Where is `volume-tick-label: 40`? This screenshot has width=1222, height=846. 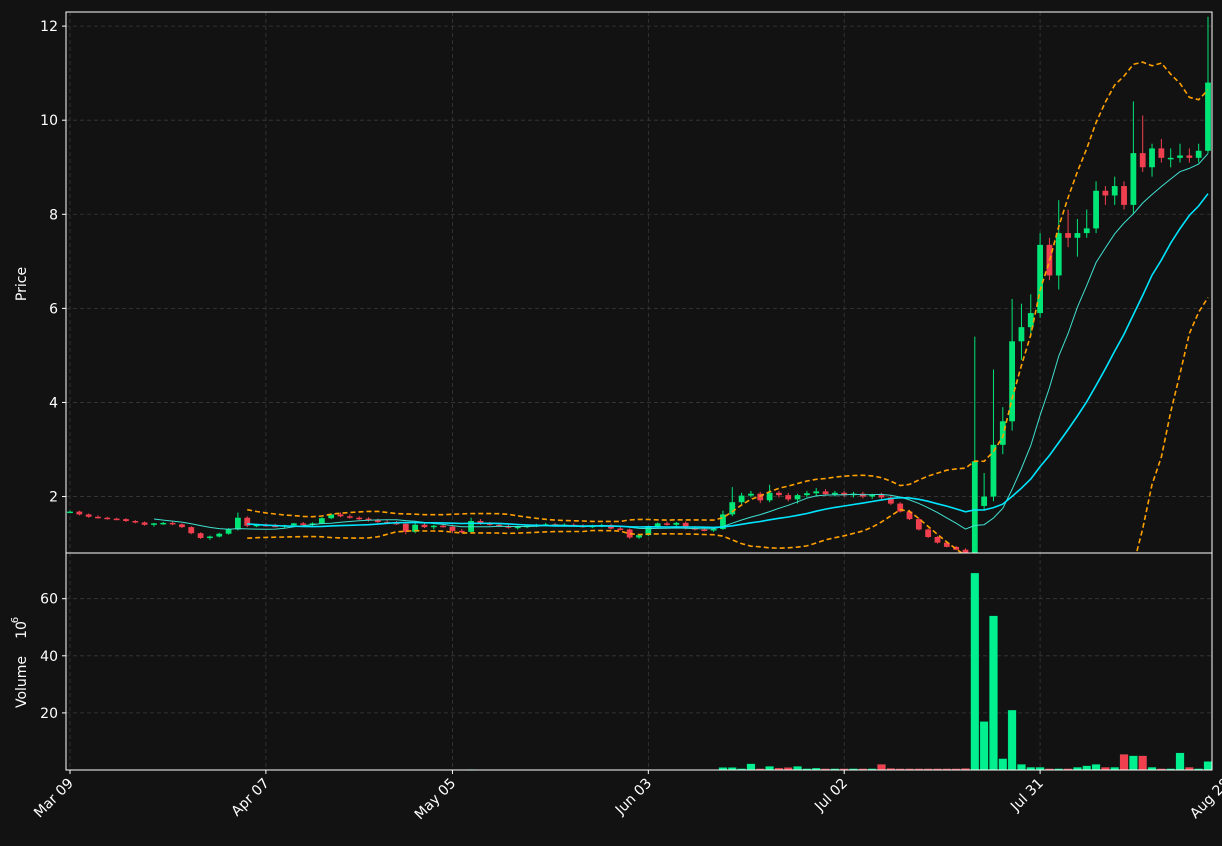 volume-tick-label: 40 is located at coordinates (49, 657).